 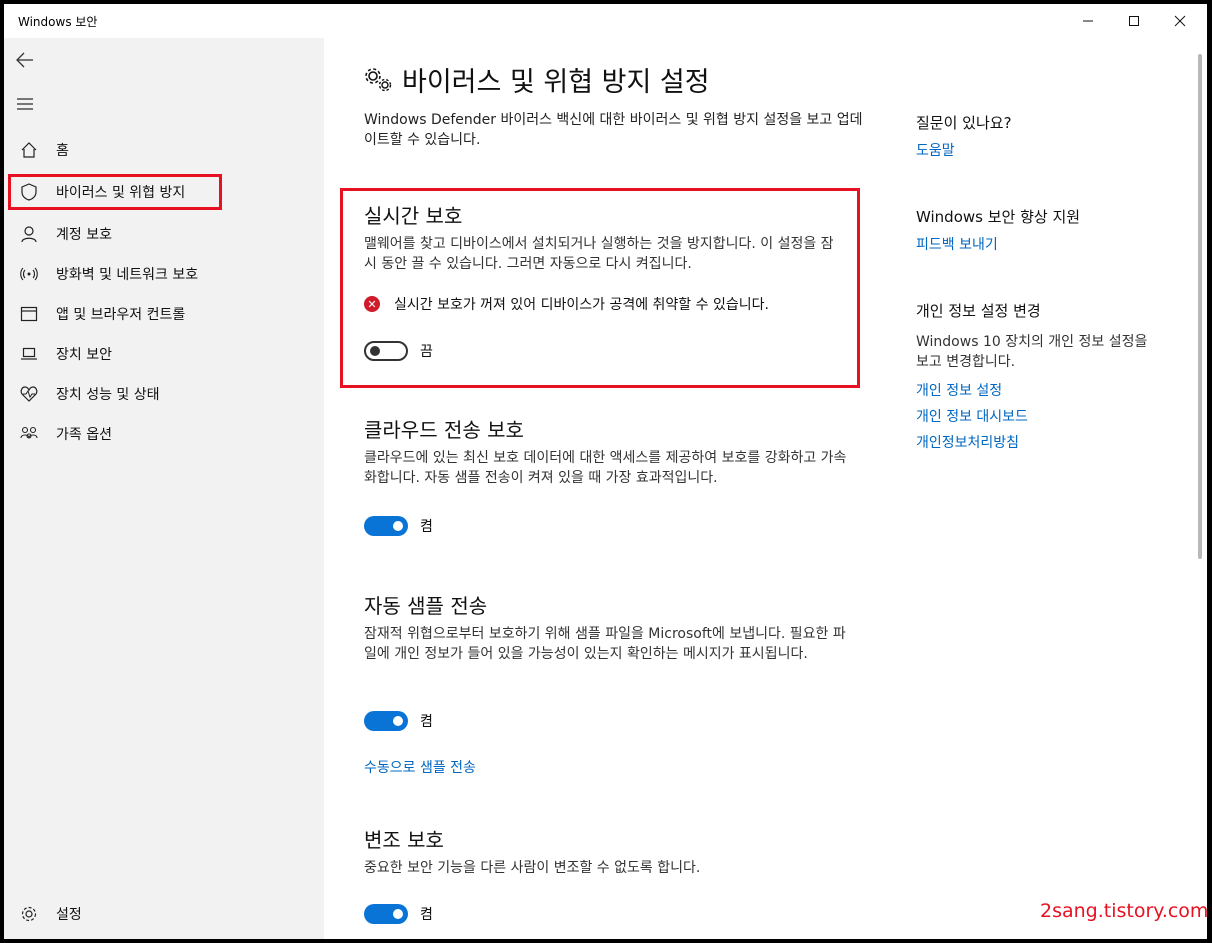 What do you see at coordinates (444, 430) in the screenshot?
I see `cloud-heading: 클라우드 전송 보호` at bounding box center [444, 430].